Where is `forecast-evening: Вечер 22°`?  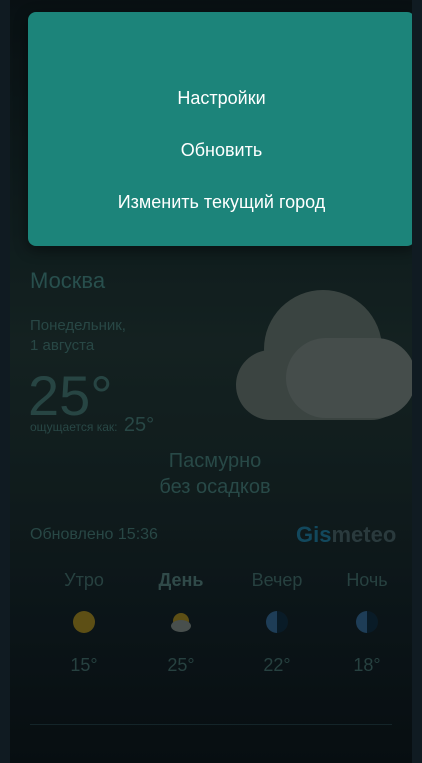
forecast-evening: Вечер 22° is located at coordinates (277, 623).